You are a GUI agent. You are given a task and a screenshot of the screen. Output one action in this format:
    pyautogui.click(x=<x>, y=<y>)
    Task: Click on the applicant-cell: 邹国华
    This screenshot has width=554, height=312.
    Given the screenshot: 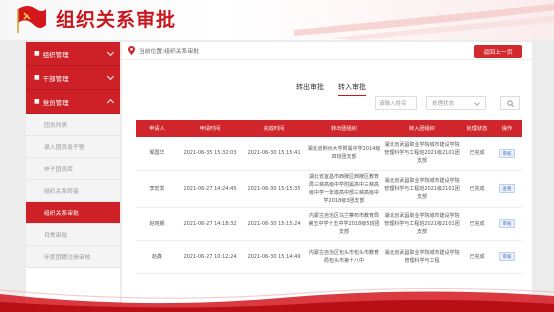 What is the action you would take?
    pyautogui.click(x=157, y=154)
    